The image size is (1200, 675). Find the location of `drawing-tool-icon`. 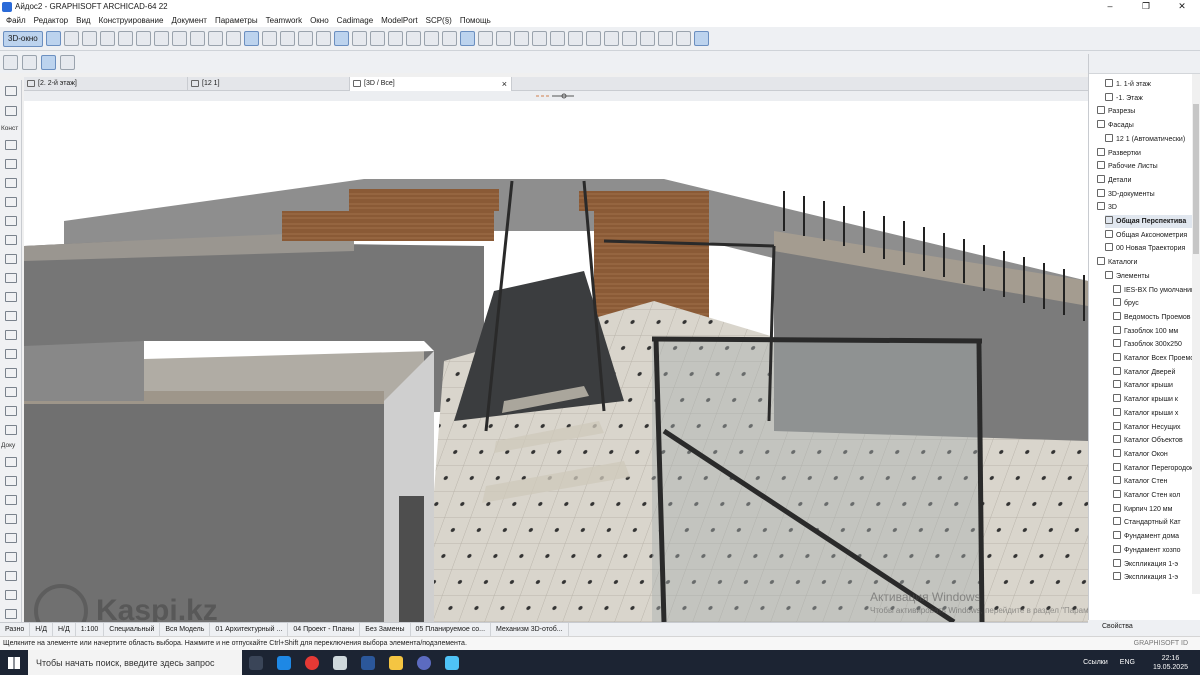

drawing-tool-icon is located at coordinates (11, 614).